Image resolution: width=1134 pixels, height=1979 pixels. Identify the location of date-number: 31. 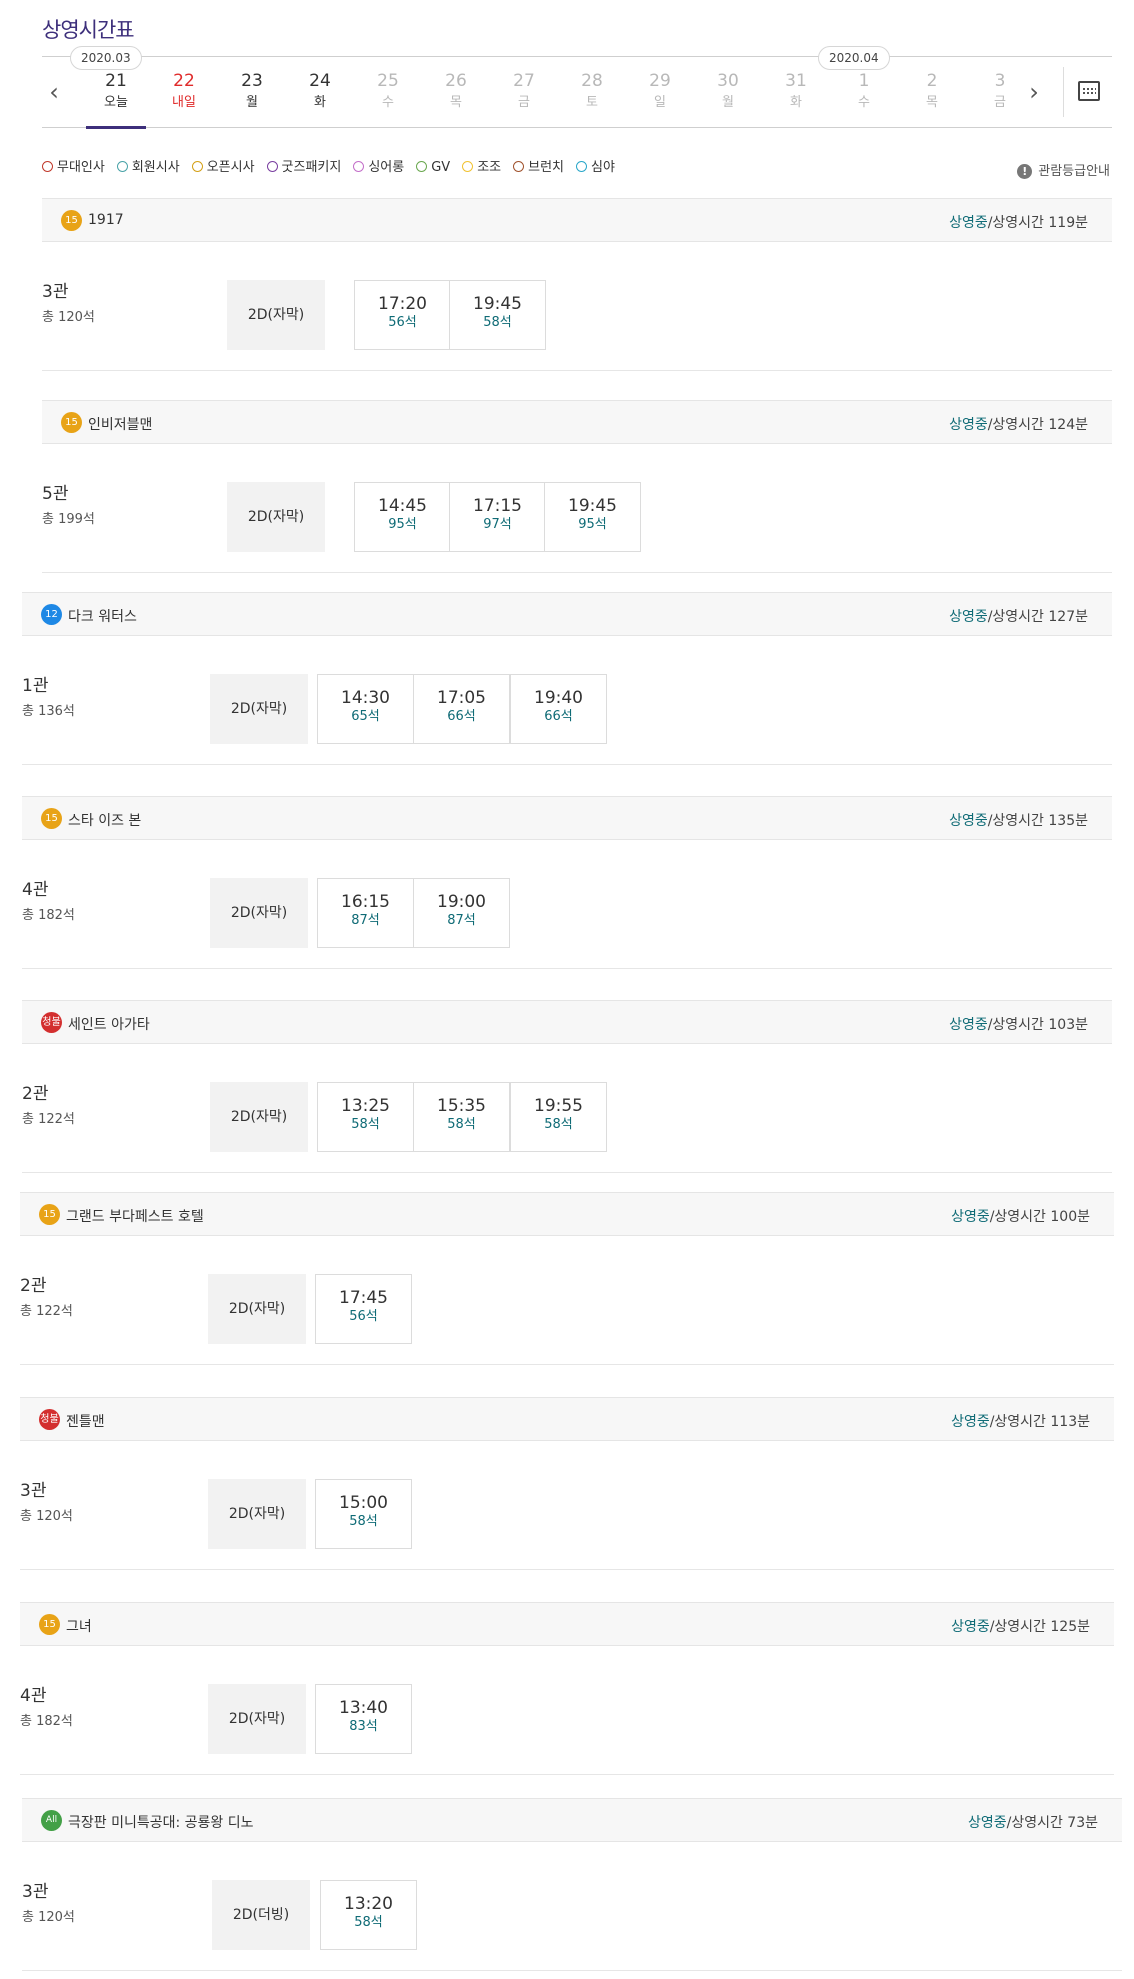
(796, 81).